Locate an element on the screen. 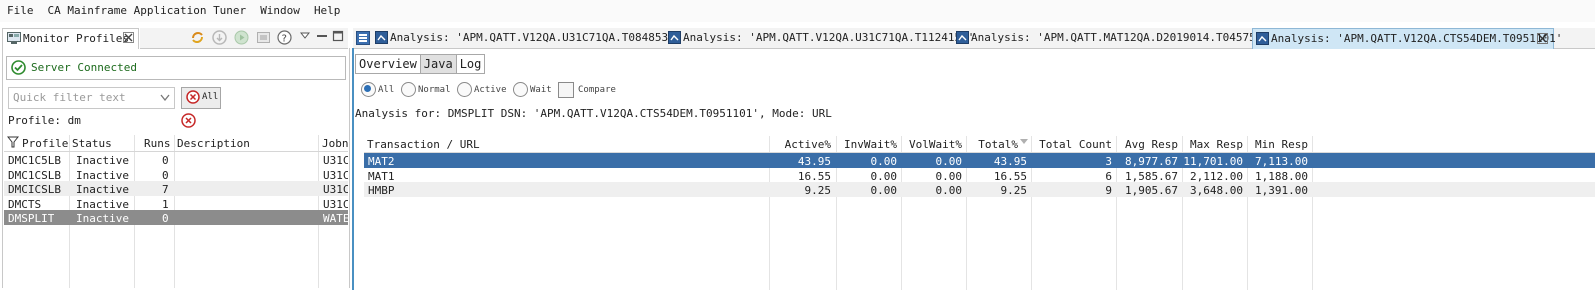  profile-name: DMC1CSLB is located at coordinates (34, 175).